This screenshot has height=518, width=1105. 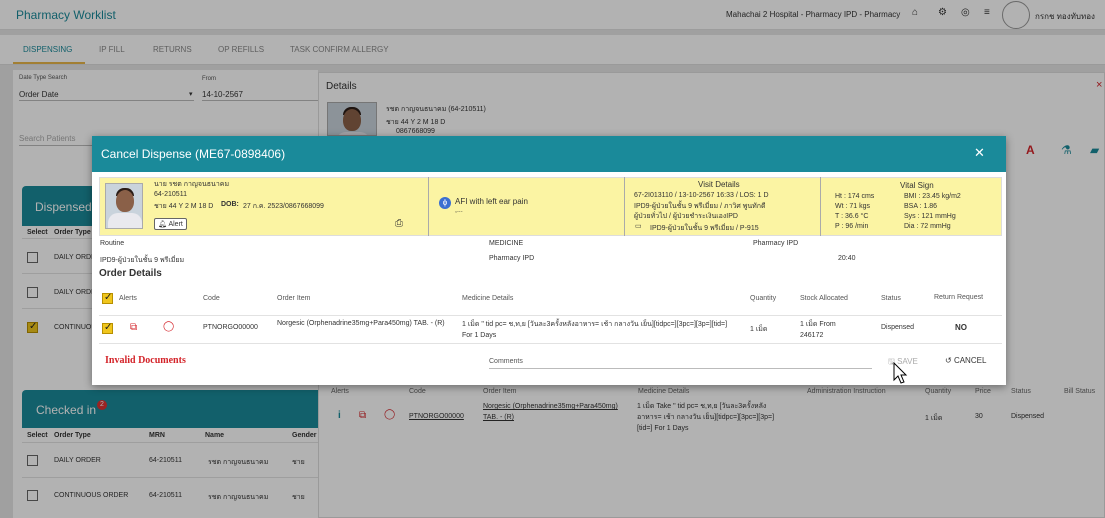 I want to click on patient-mrn: 64-210511, so click(x=170, y=194).